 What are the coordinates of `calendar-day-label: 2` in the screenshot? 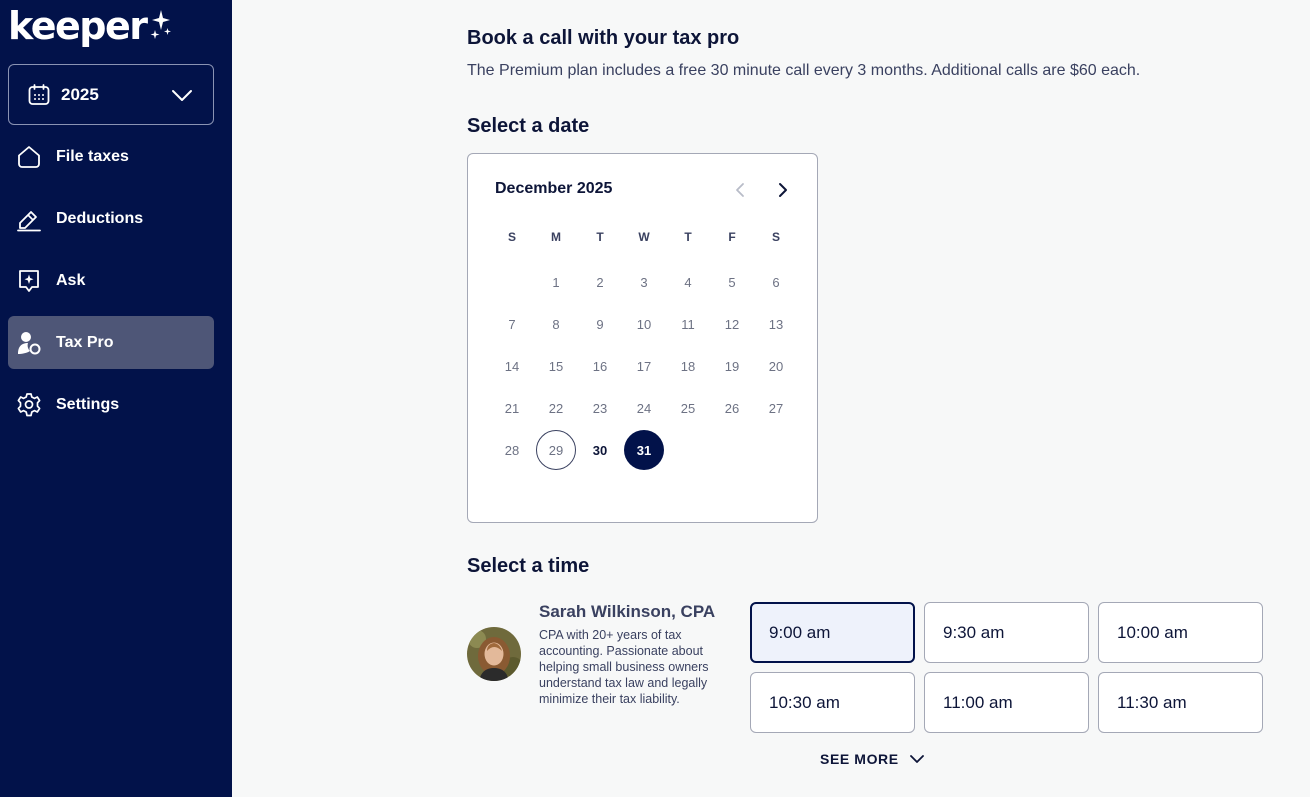 It's located at (600, 282).